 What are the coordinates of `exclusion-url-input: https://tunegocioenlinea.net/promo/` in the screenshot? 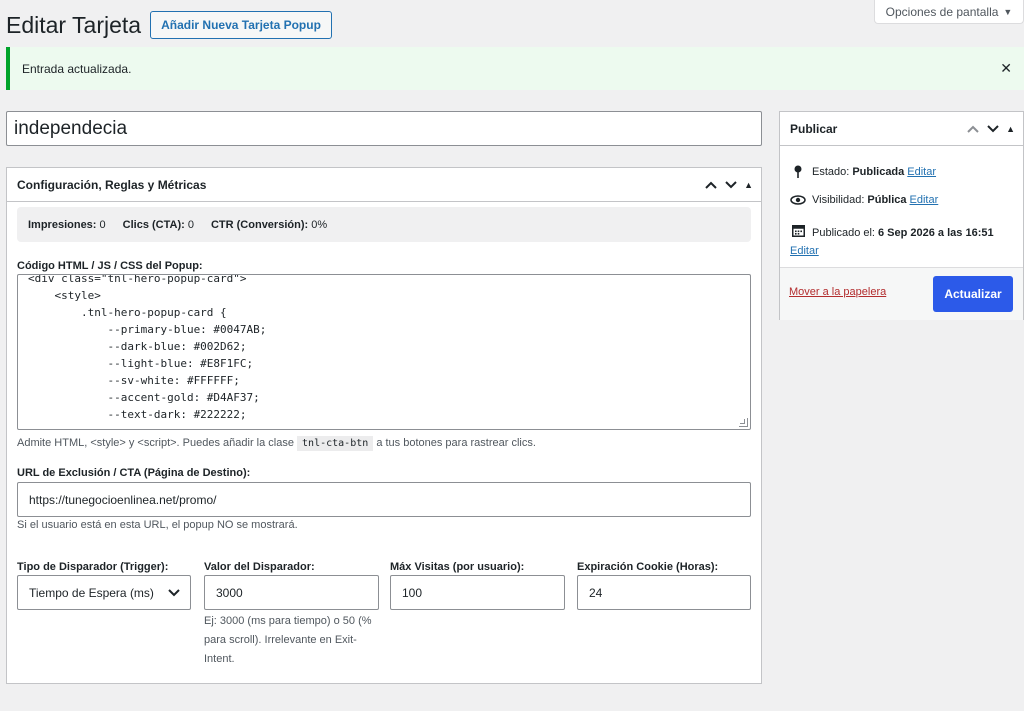 It's located at (384, 499).